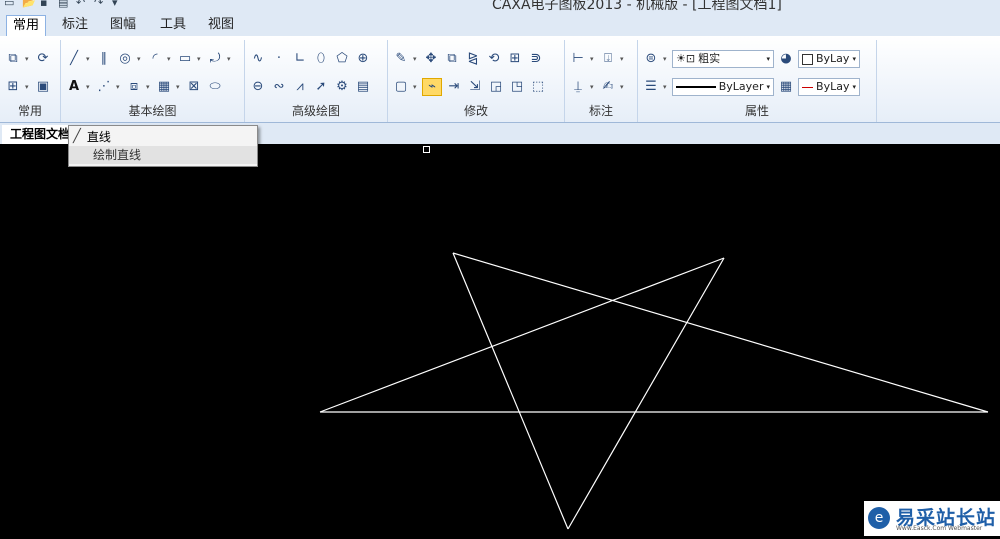  Describe the element at coordinates (258, 87) in the screenshot. I see `hole-icon: ⊖` at that location.